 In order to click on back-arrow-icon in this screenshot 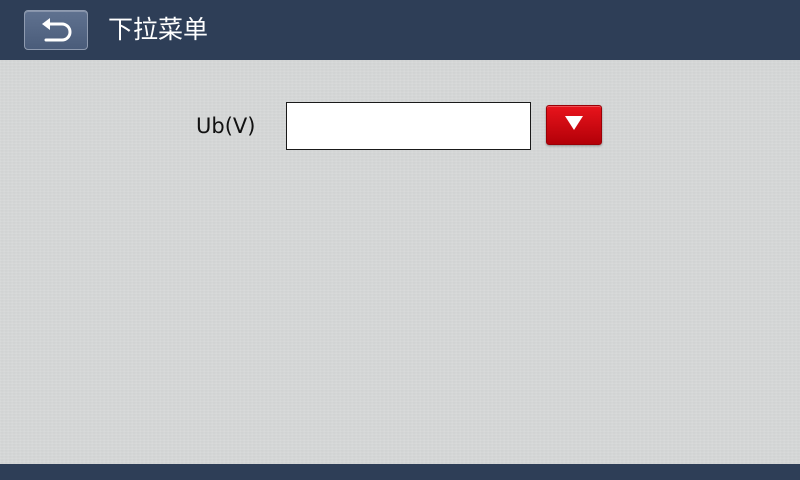, I will do `click(56, 30)`.